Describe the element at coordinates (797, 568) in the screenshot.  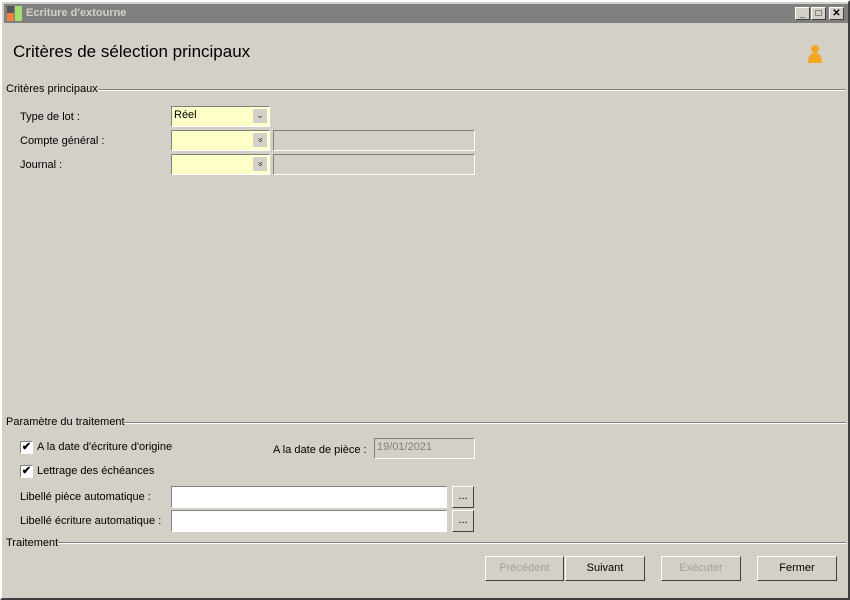
I see `close-window-button: Fermer` at that location.